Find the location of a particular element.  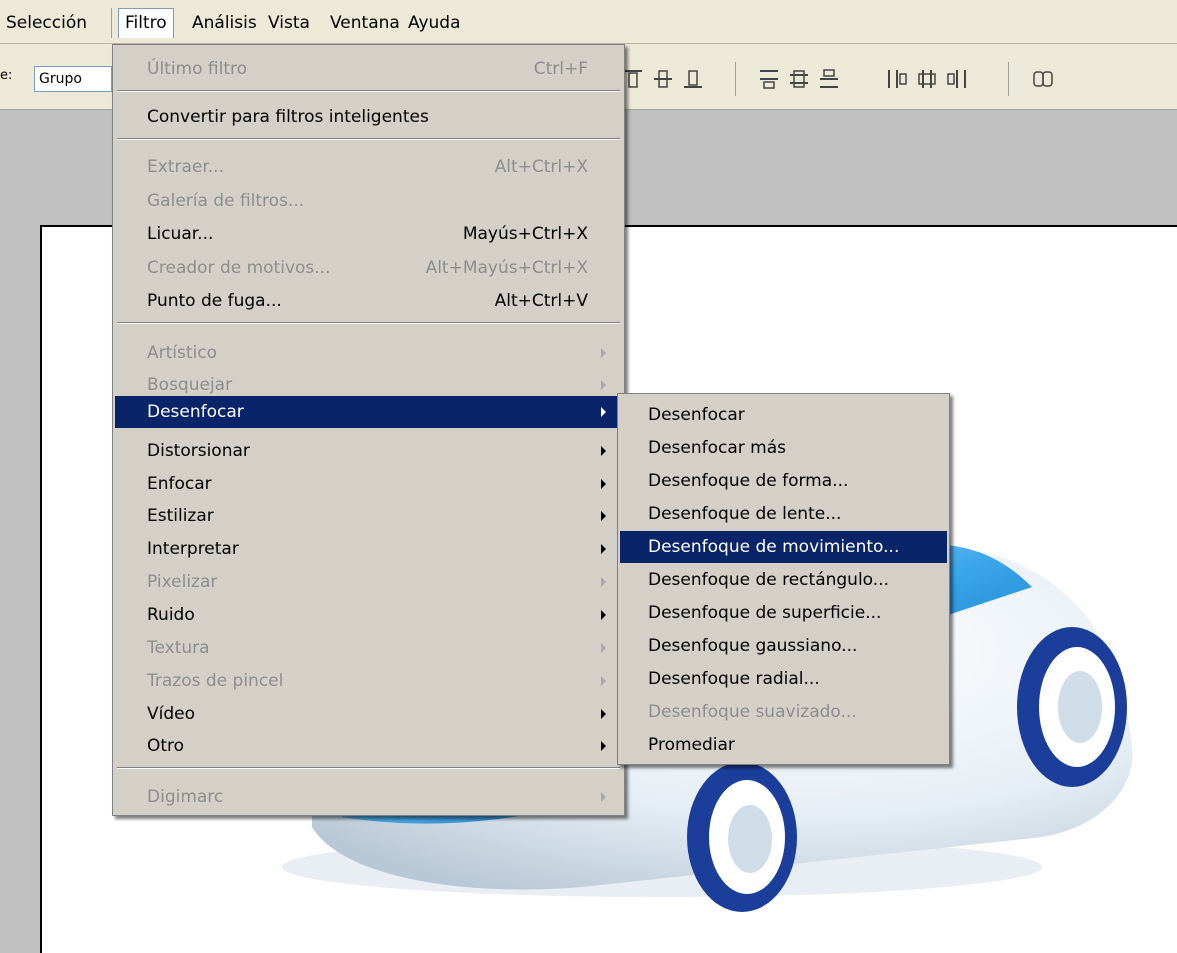

distribute-horizontal-centers-icon is located at coordinates (927, 79).